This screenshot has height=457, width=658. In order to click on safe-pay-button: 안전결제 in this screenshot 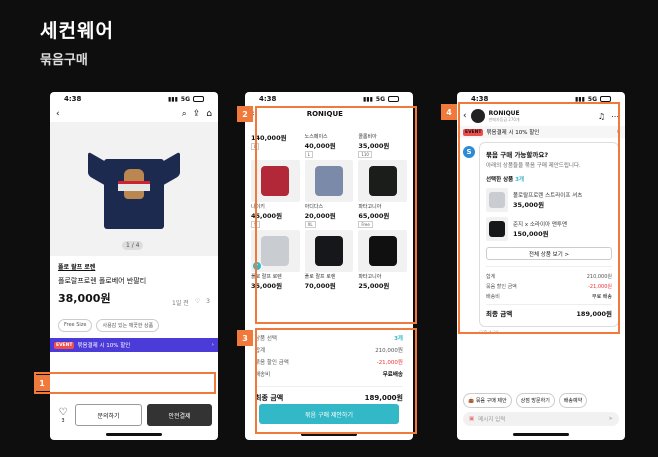, I will do `click(179, 415)`.